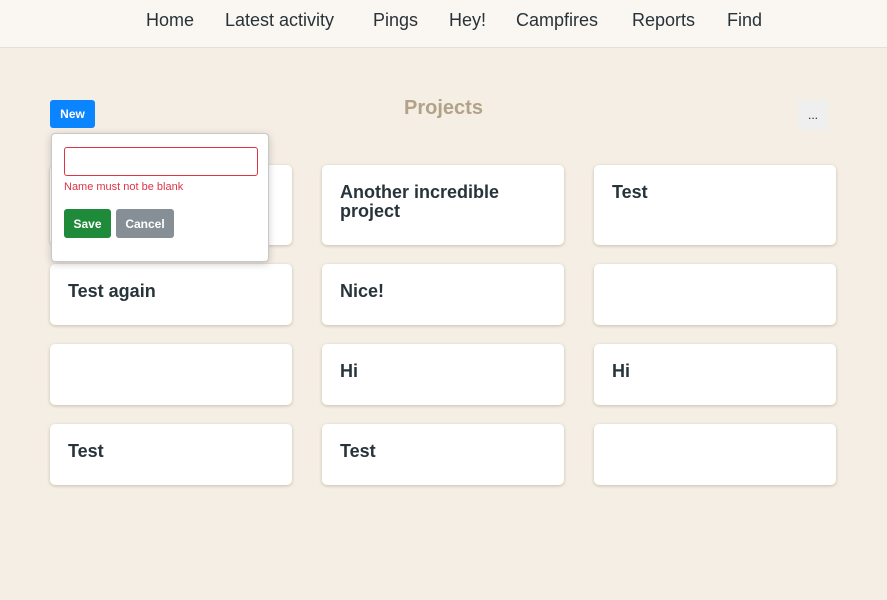 The width and height of the screenshot is (887, 600). What do you see at coordinates (170, 20) in the screenshot?
I see `nav-home: Home` at bounding box center [170, 20].